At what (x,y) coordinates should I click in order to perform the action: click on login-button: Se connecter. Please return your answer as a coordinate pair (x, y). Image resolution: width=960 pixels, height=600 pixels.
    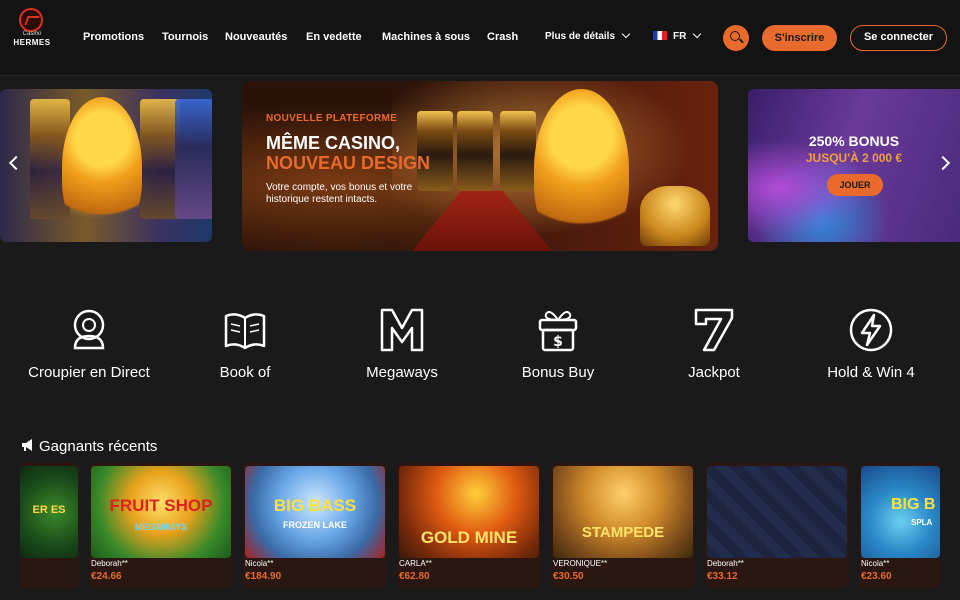
    Looking at the image, I should click on (898, 38).